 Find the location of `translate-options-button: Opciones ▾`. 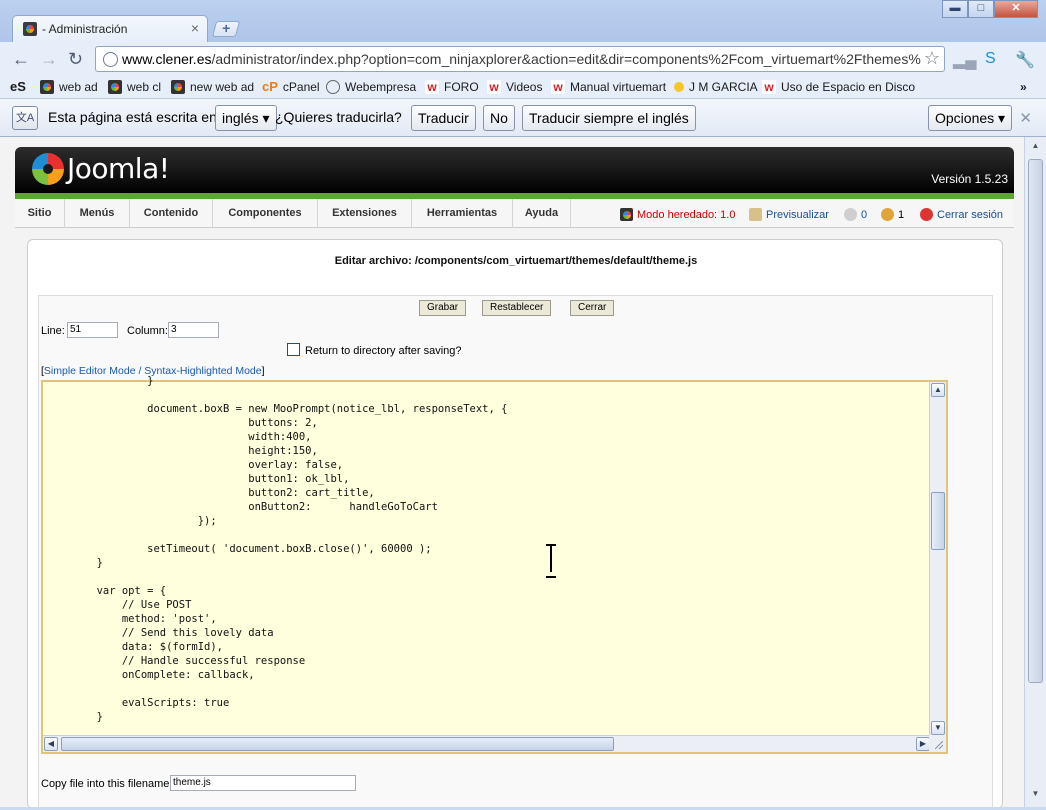

translate-options-button: Opciones ▾ is located at coordinates (970, 118).